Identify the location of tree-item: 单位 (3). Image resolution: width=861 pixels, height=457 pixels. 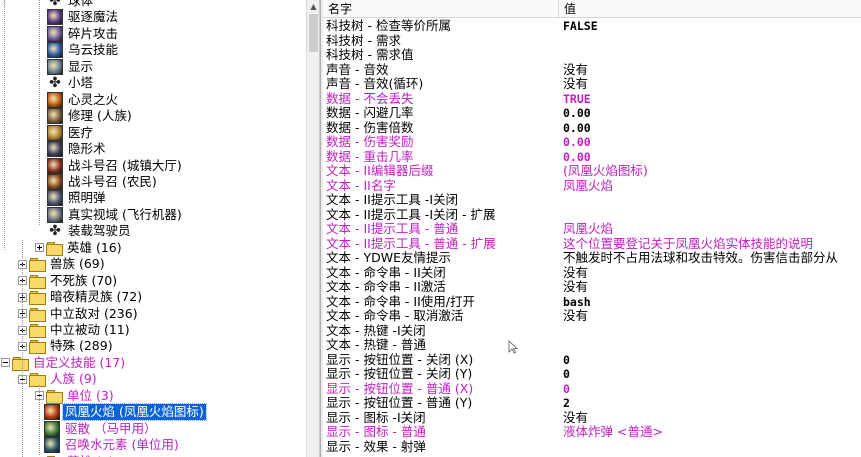
(75, 396).